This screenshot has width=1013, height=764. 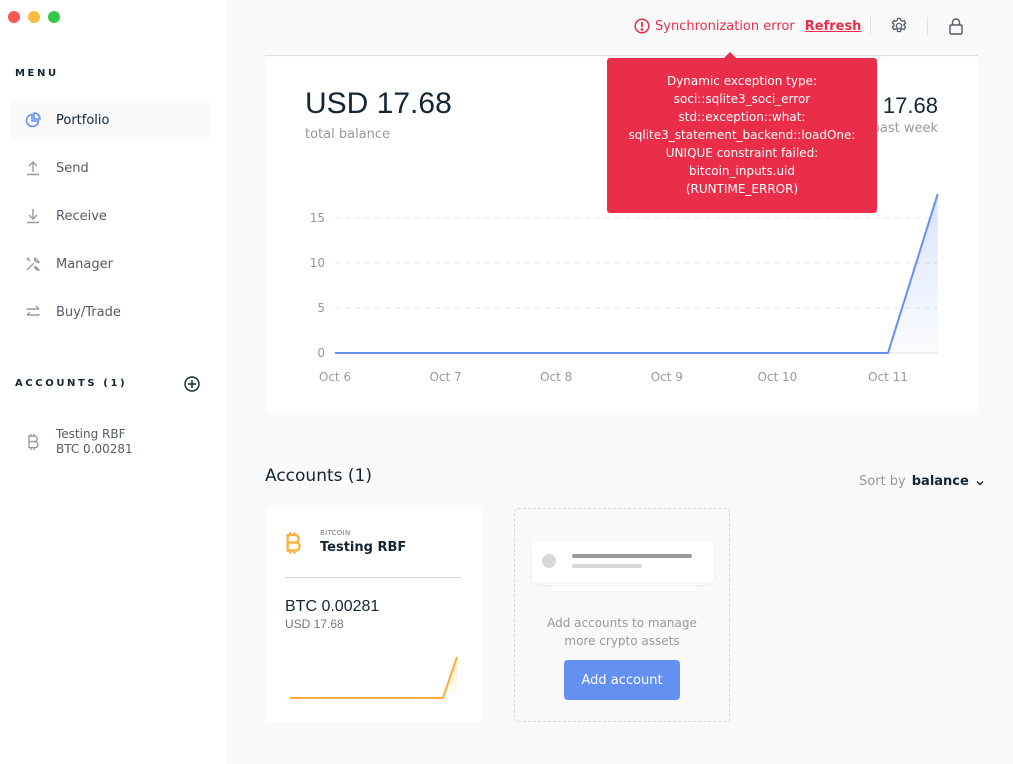 I want to click on sidebar-item-receive: Receive, so click(x=110, y=216).